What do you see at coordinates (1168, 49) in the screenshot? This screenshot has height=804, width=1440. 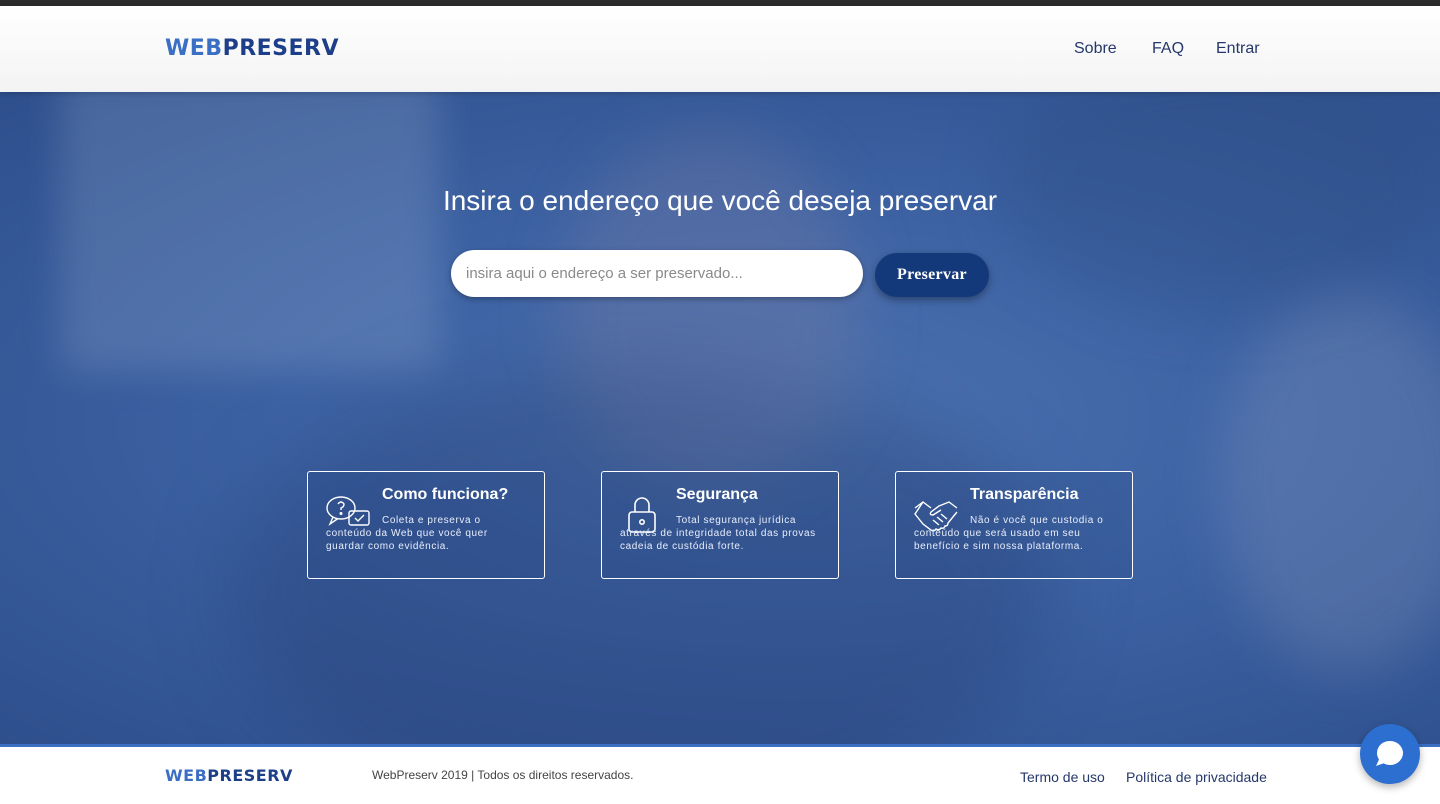 I see `nav-faq: FAQ` at bounding box center [1168, 49].